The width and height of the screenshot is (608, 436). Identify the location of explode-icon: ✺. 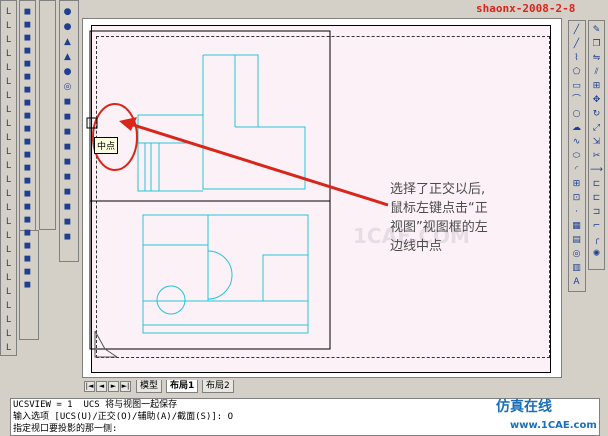
(596, 254).